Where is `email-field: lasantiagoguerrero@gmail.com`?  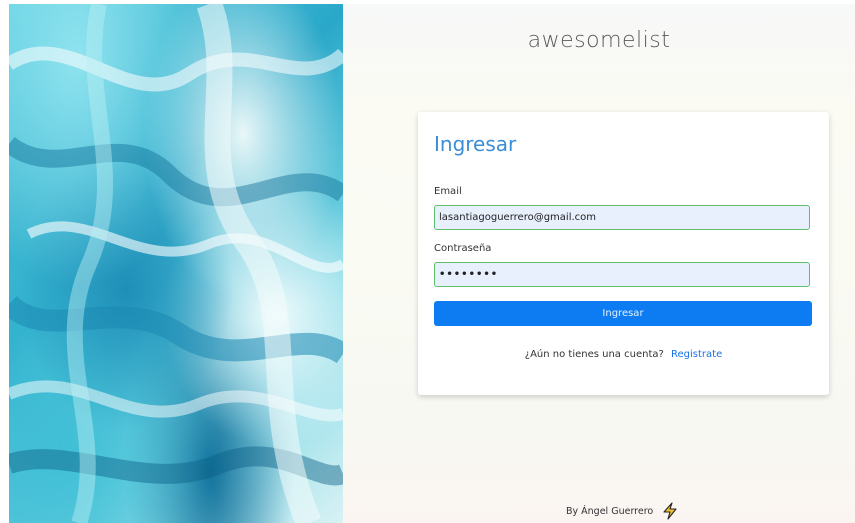 email-field: lasantiagoguerrero@gmail.com is located at coordinates (622, 217).